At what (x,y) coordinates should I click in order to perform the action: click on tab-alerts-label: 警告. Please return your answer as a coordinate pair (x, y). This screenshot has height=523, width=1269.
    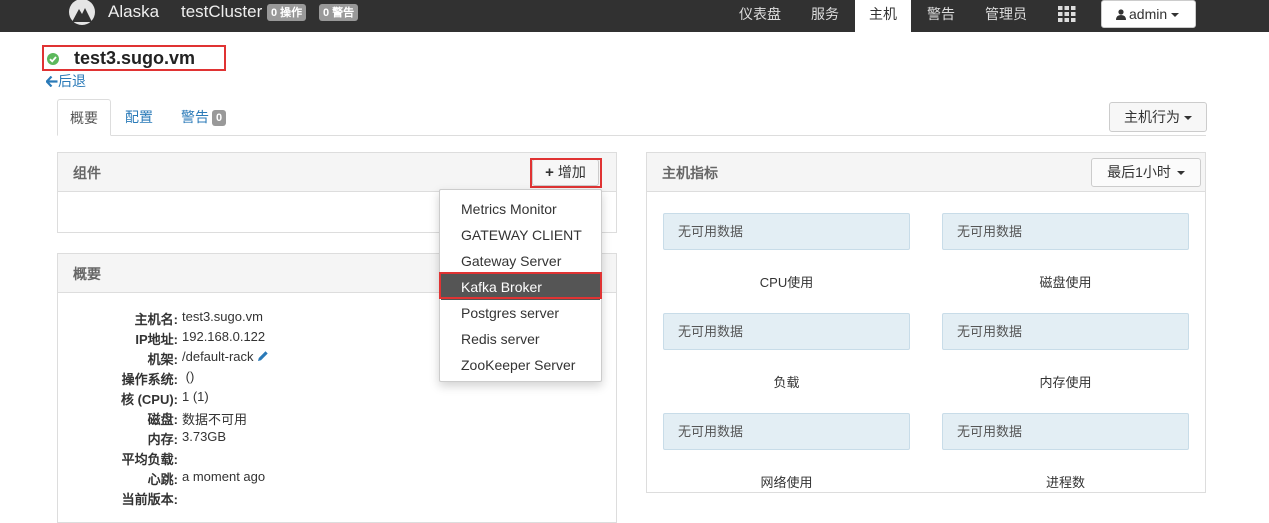
    Looking at the image, I should click on (195, 117).